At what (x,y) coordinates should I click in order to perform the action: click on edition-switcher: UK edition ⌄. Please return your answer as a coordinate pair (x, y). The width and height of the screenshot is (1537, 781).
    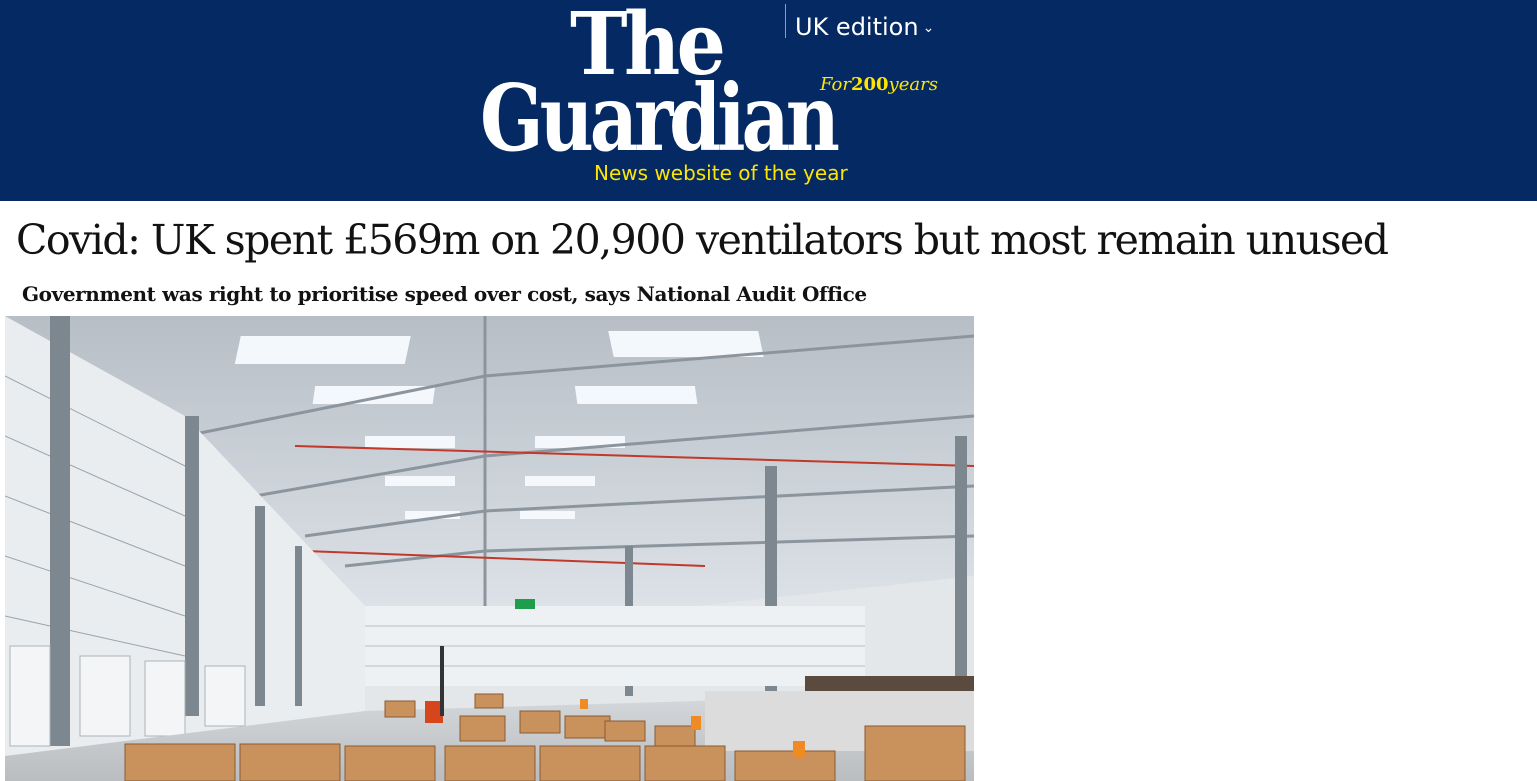
    Looking at the image, I should click on (864, 27).